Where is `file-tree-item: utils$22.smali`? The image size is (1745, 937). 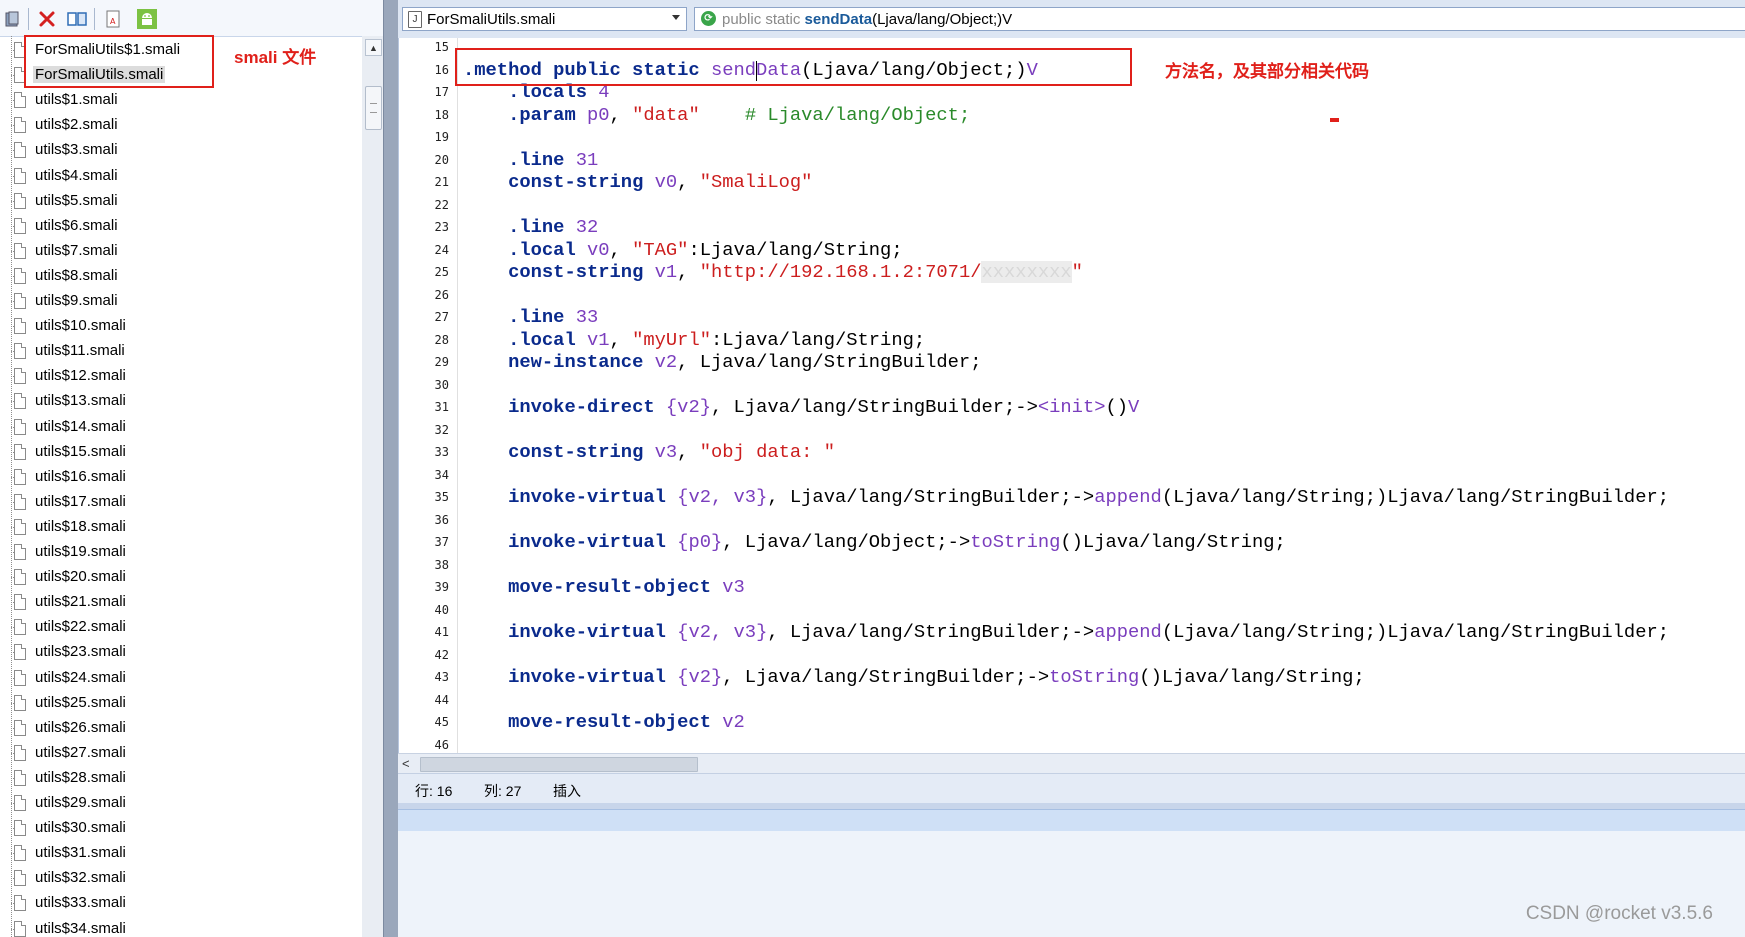 file-tree-item: utils$22.smali is located at coordinates (181, 627).